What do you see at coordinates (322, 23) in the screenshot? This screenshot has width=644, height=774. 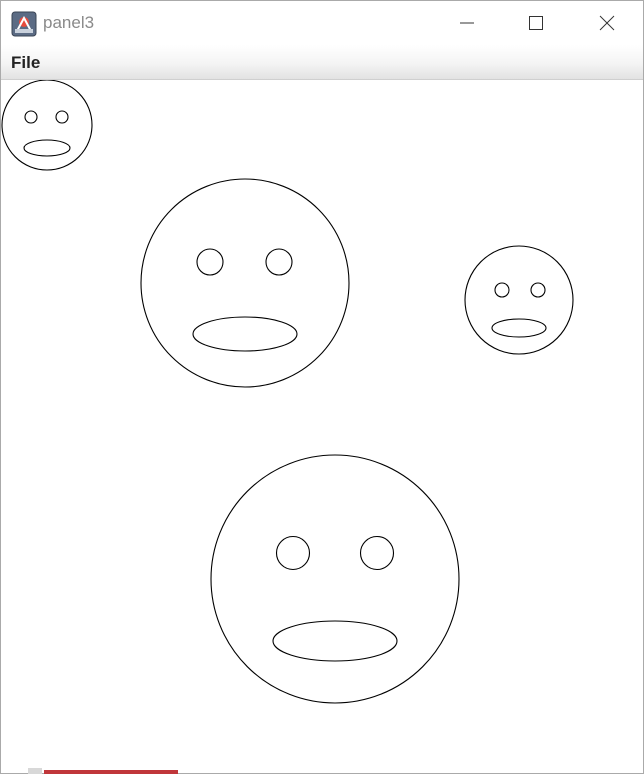 I see `title-bar: panel3` at bounding box center [322, 23].